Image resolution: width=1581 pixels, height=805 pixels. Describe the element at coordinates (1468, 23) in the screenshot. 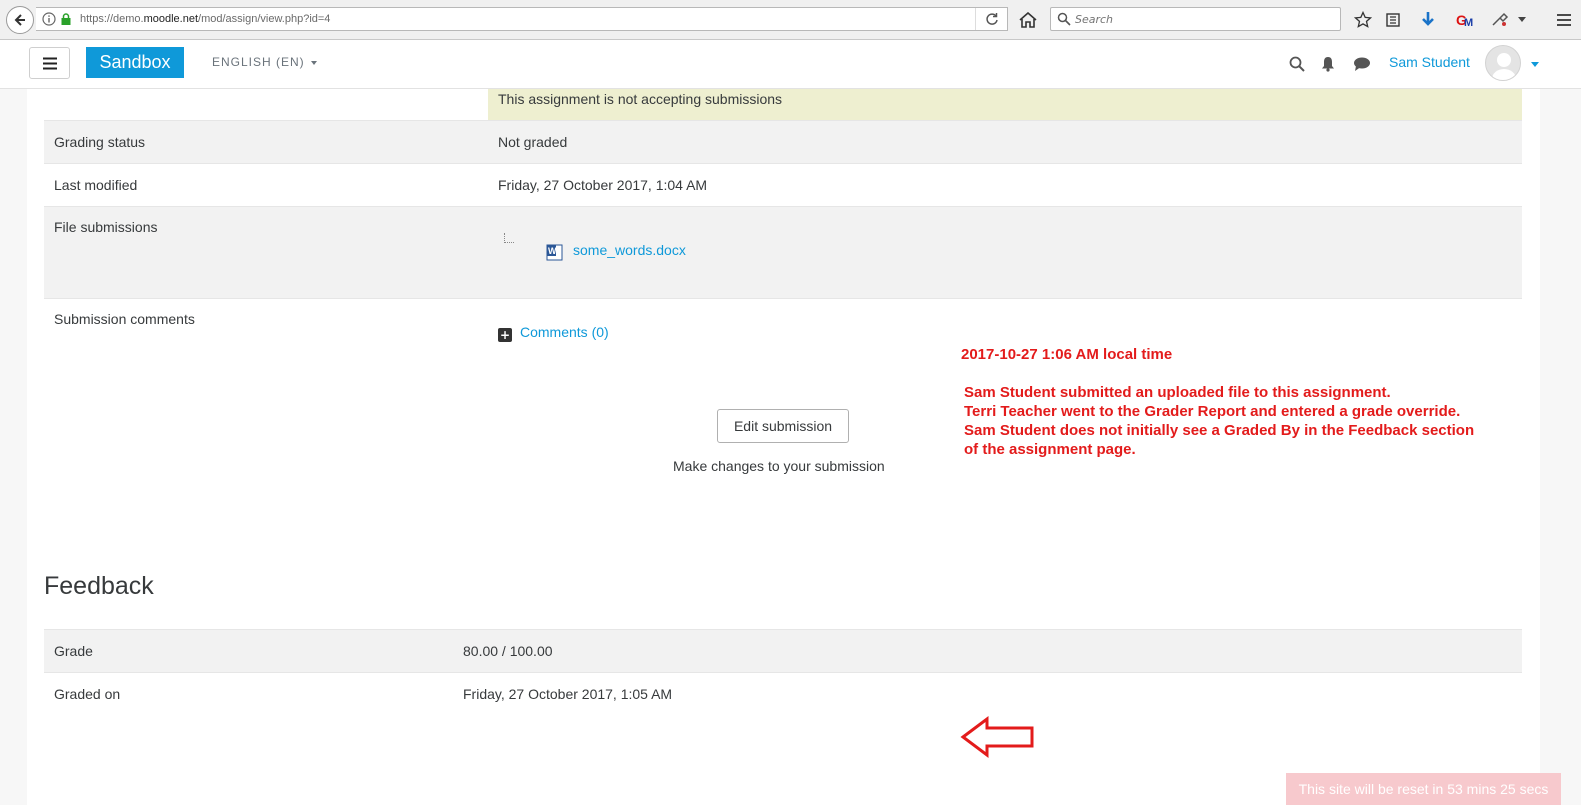

I see `svg-text: M` at that location.